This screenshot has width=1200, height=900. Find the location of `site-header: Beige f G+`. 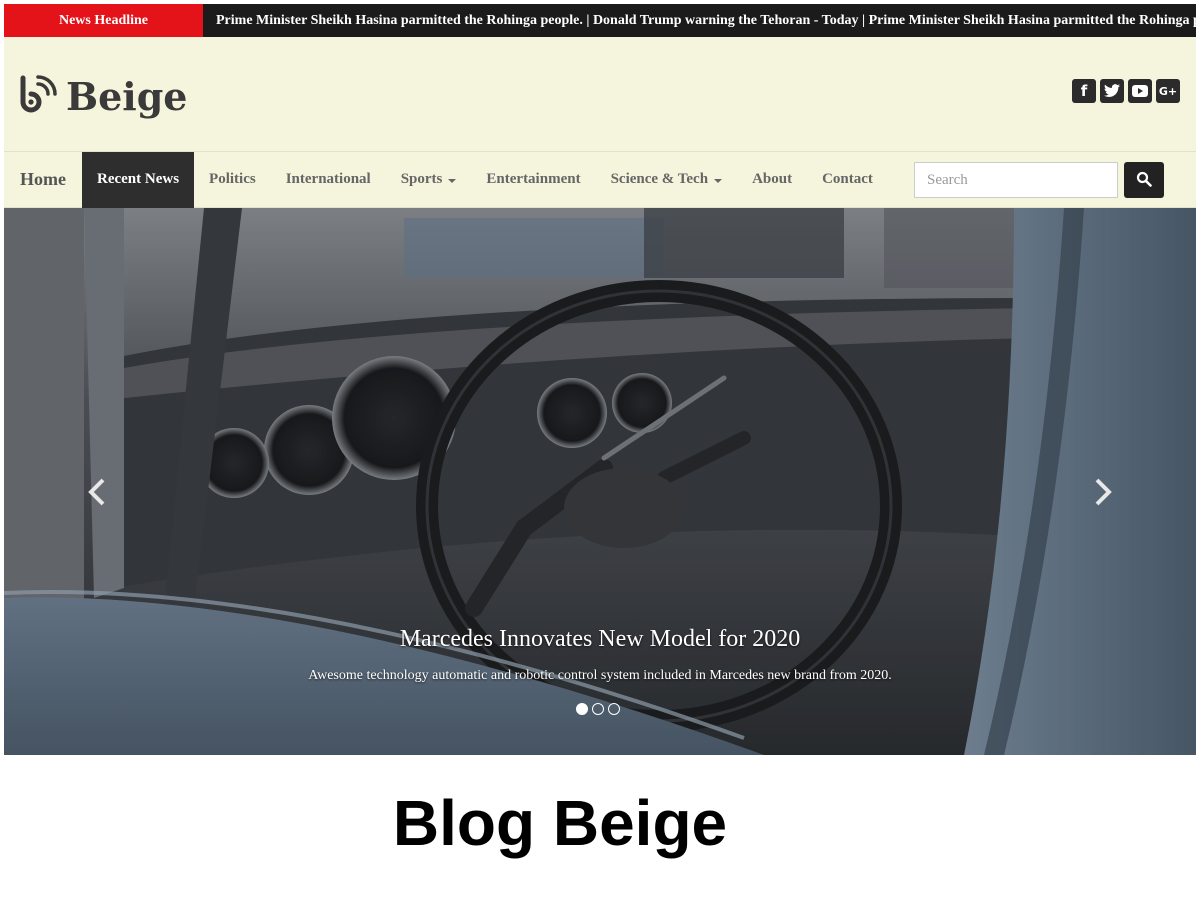

site-header: Beige f G+ is located at coordinates (600, 94).